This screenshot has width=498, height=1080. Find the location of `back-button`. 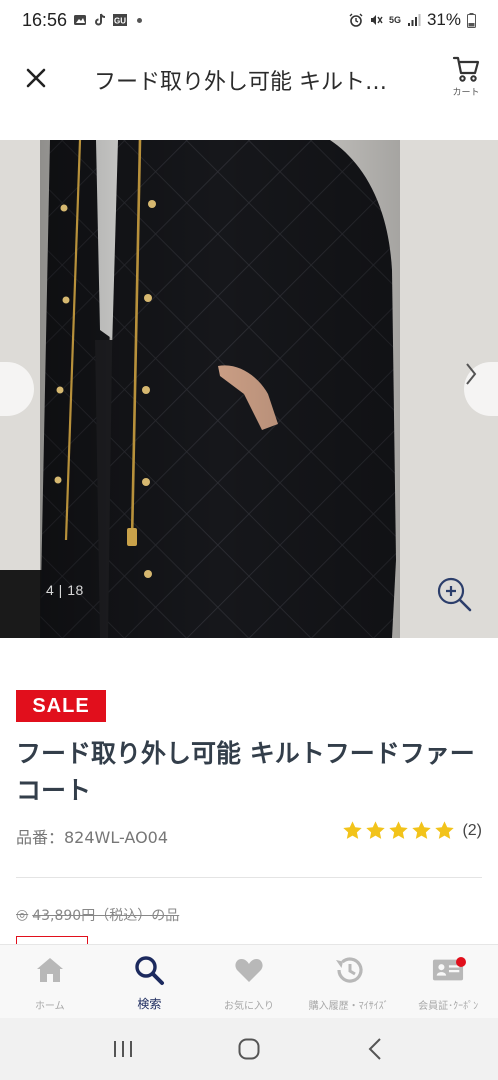

back-button is located at coordinates (375, 1049).